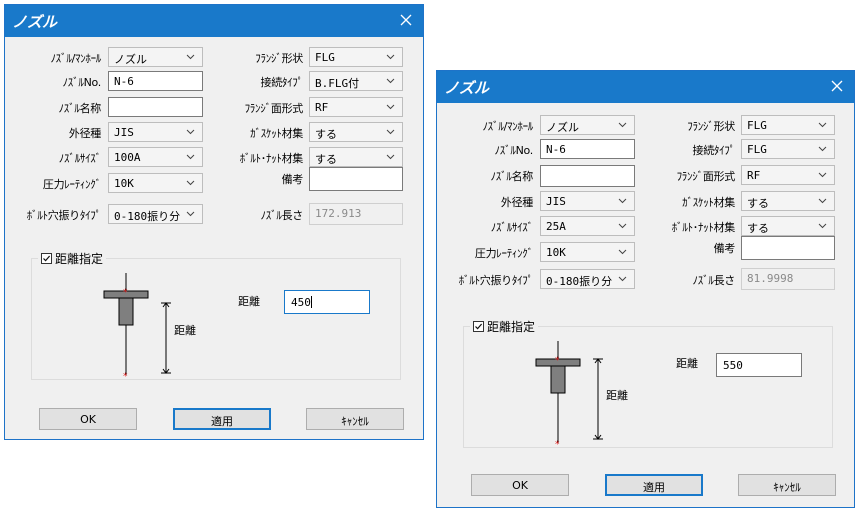 The height and width of the screenshot is (514, 865). Describe the element at coordinates (711, 126) in the screenshot. I see `flange-shape-label: ﾌﾗﾝｼﾞ形状` at that location.